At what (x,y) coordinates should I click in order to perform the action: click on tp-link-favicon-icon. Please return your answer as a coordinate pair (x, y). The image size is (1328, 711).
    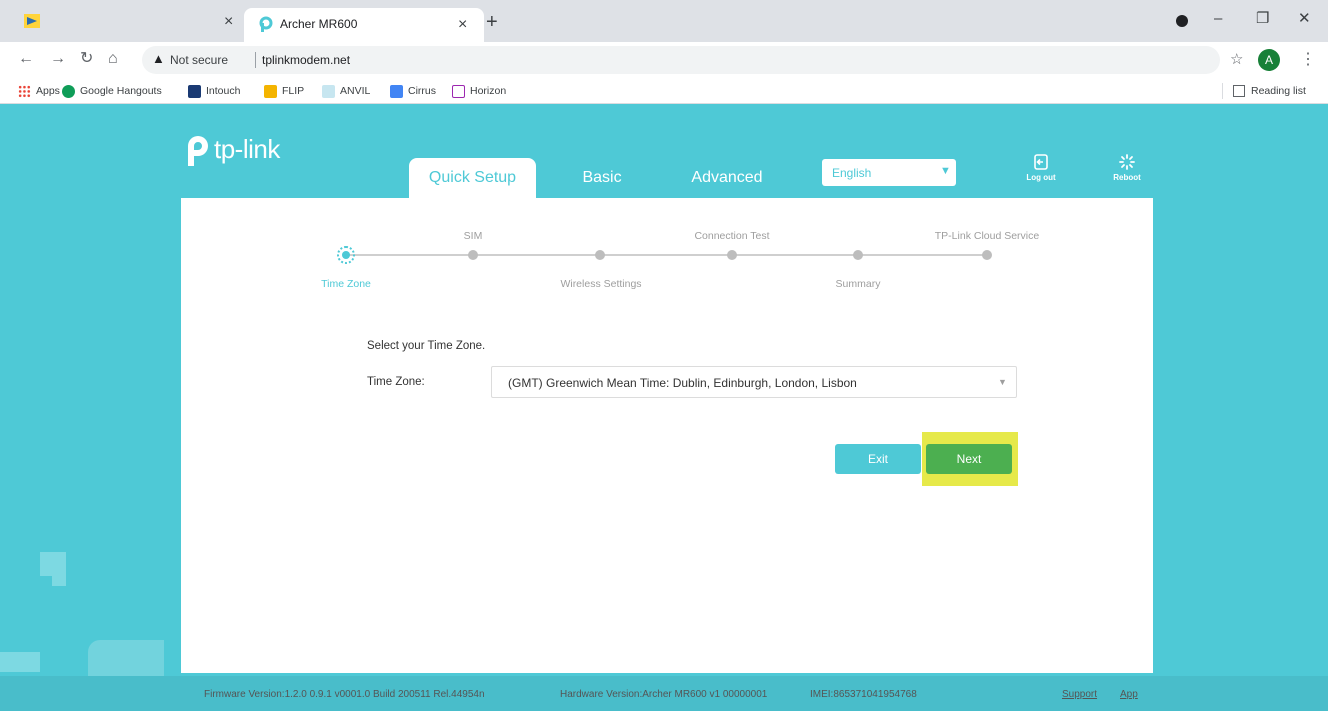
    Looking at the image, I should click on (266, 24).